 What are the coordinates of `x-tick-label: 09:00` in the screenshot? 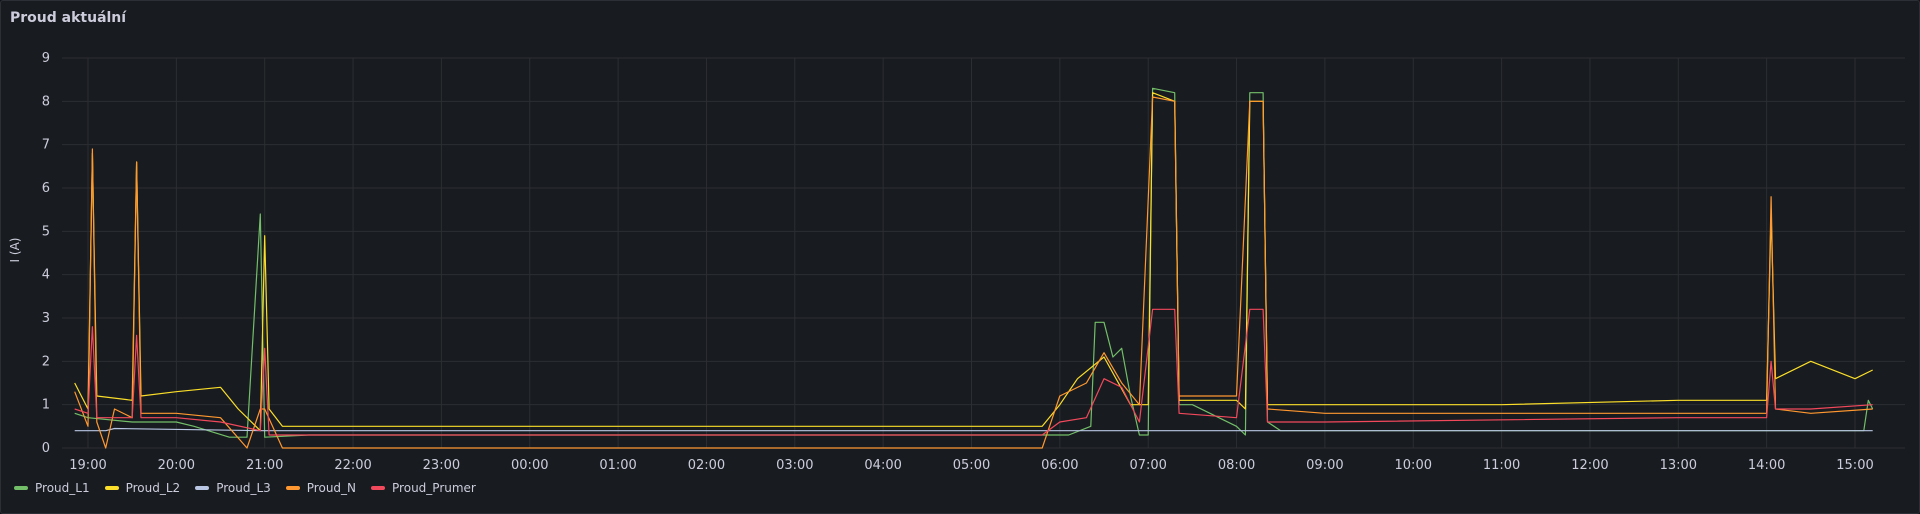 It's located at (1324, 465).